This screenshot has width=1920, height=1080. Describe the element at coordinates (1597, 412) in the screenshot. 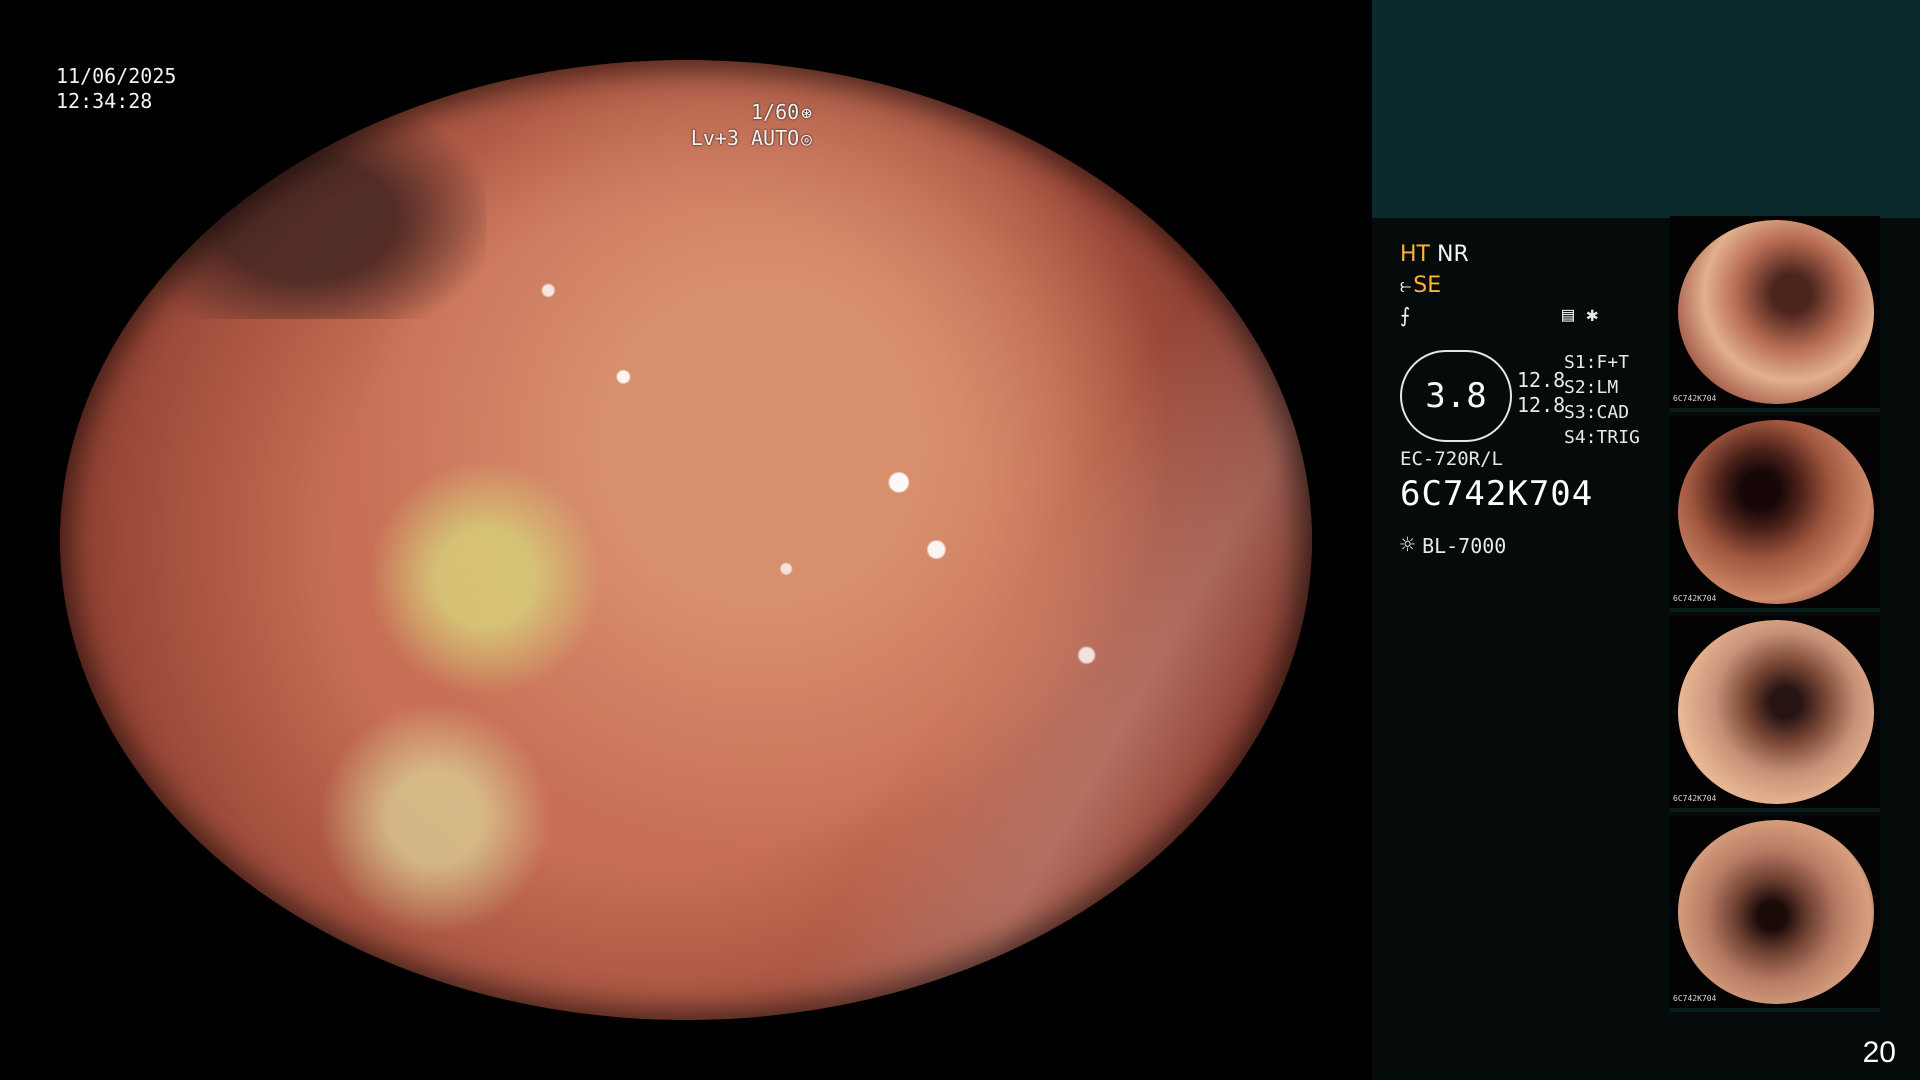

I see `switch-s3: S3:CAD` at that location.